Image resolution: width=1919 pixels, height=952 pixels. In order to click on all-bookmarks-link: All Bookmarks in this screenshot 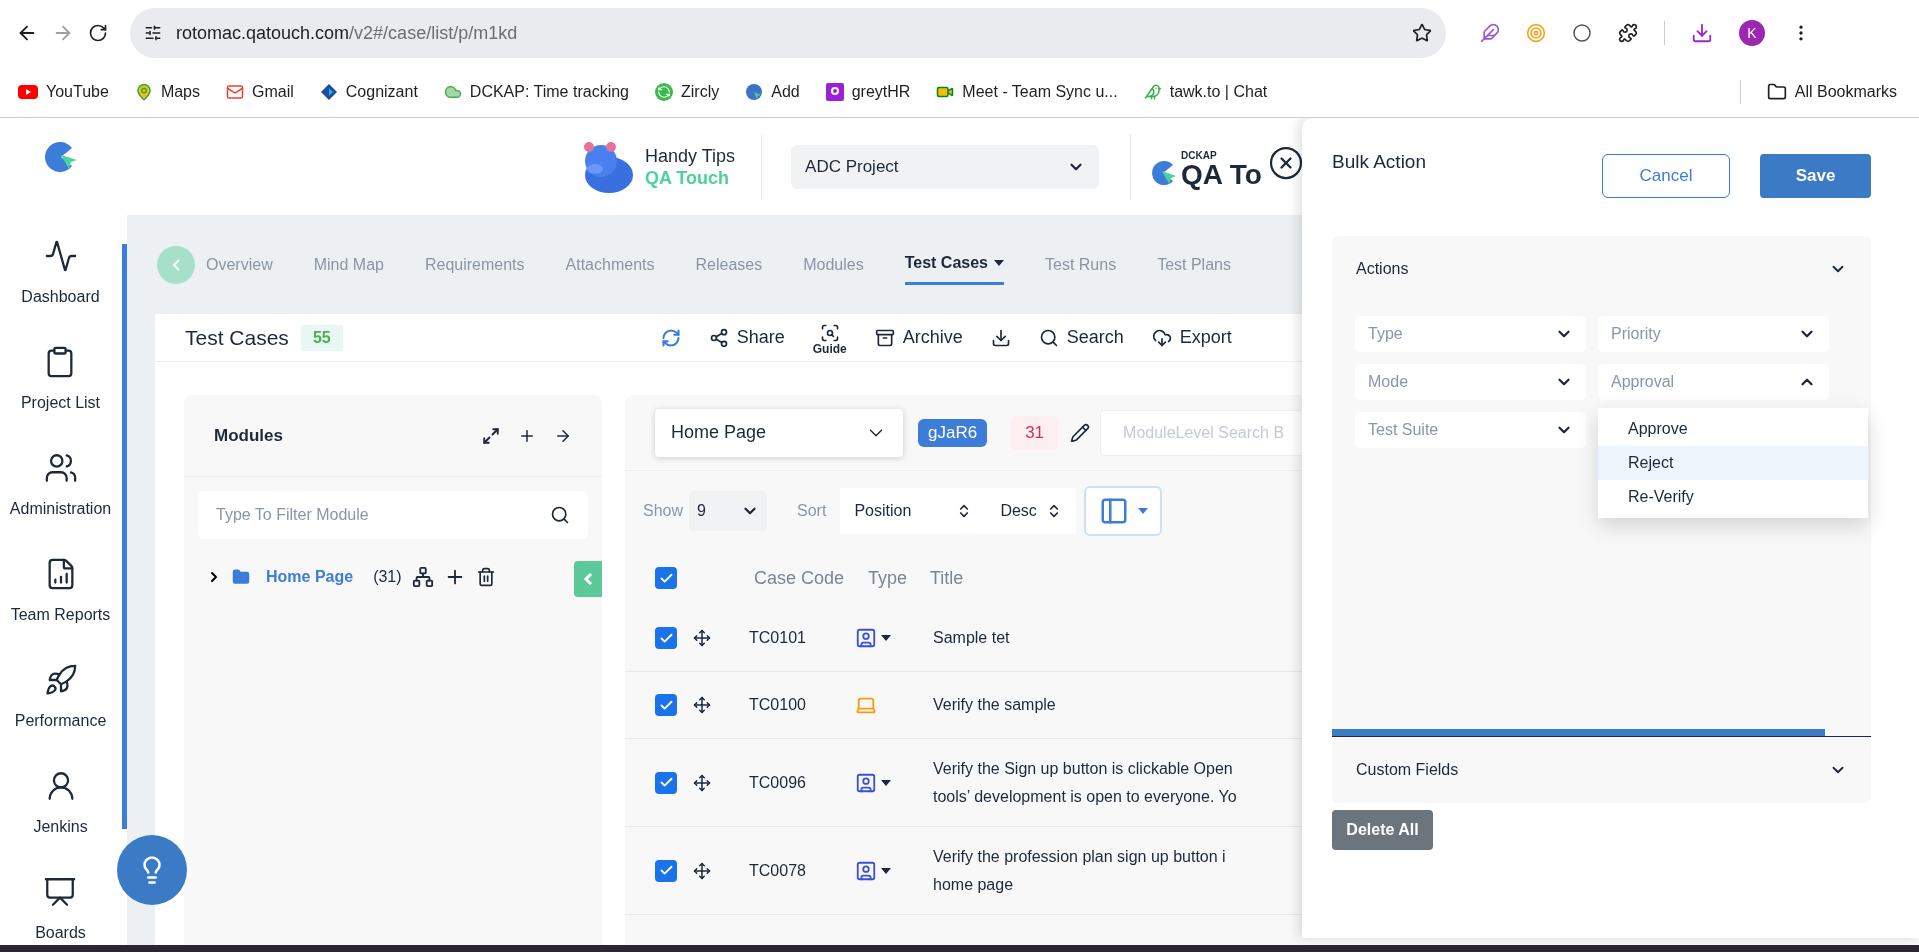, I will do `click(1831, 91)`.